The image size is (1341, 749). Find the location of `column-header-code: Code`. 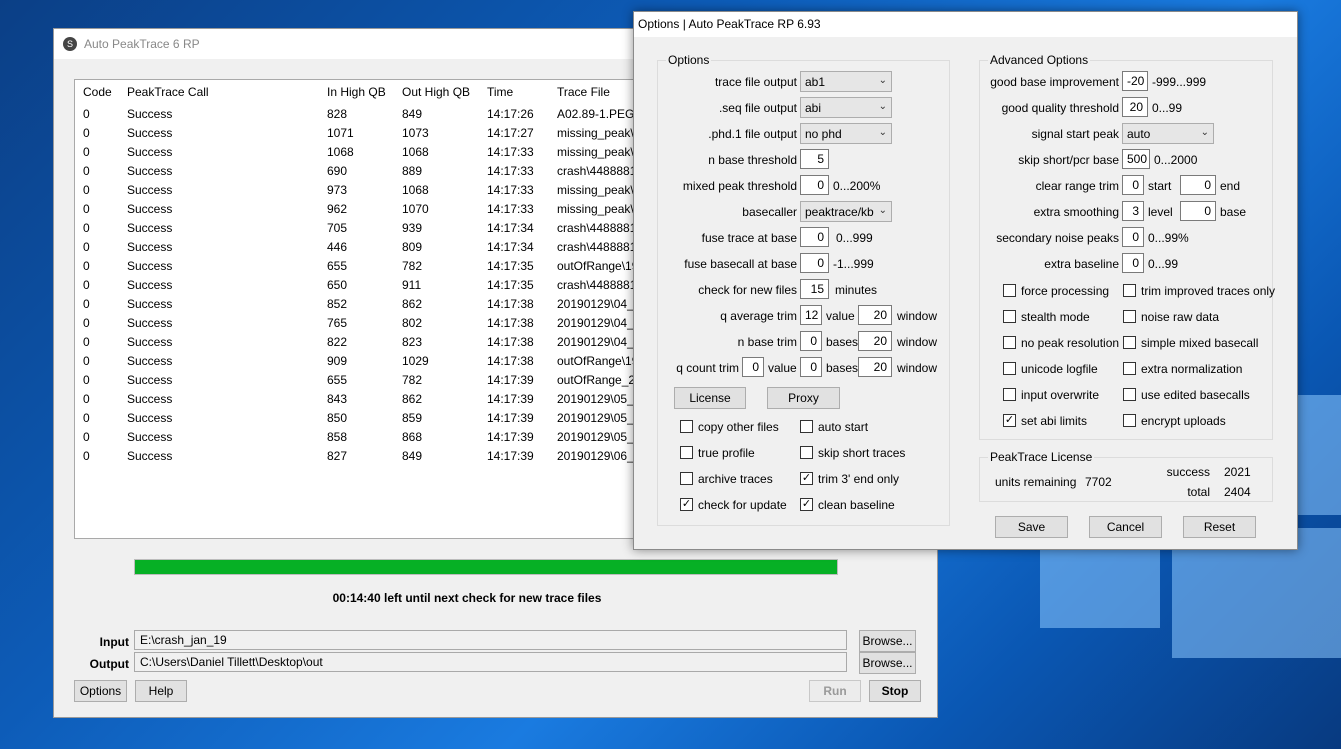

column-header-code: Code is located at coordinates (103, 92).